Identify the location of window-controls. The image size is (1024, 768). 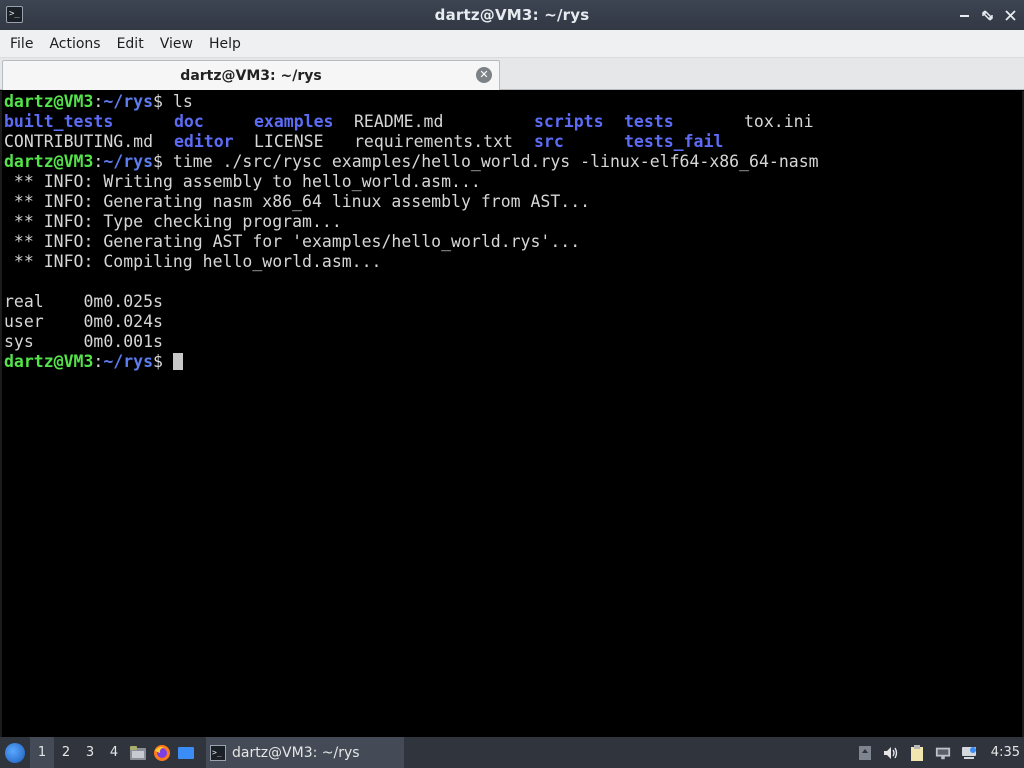
(987, 15).